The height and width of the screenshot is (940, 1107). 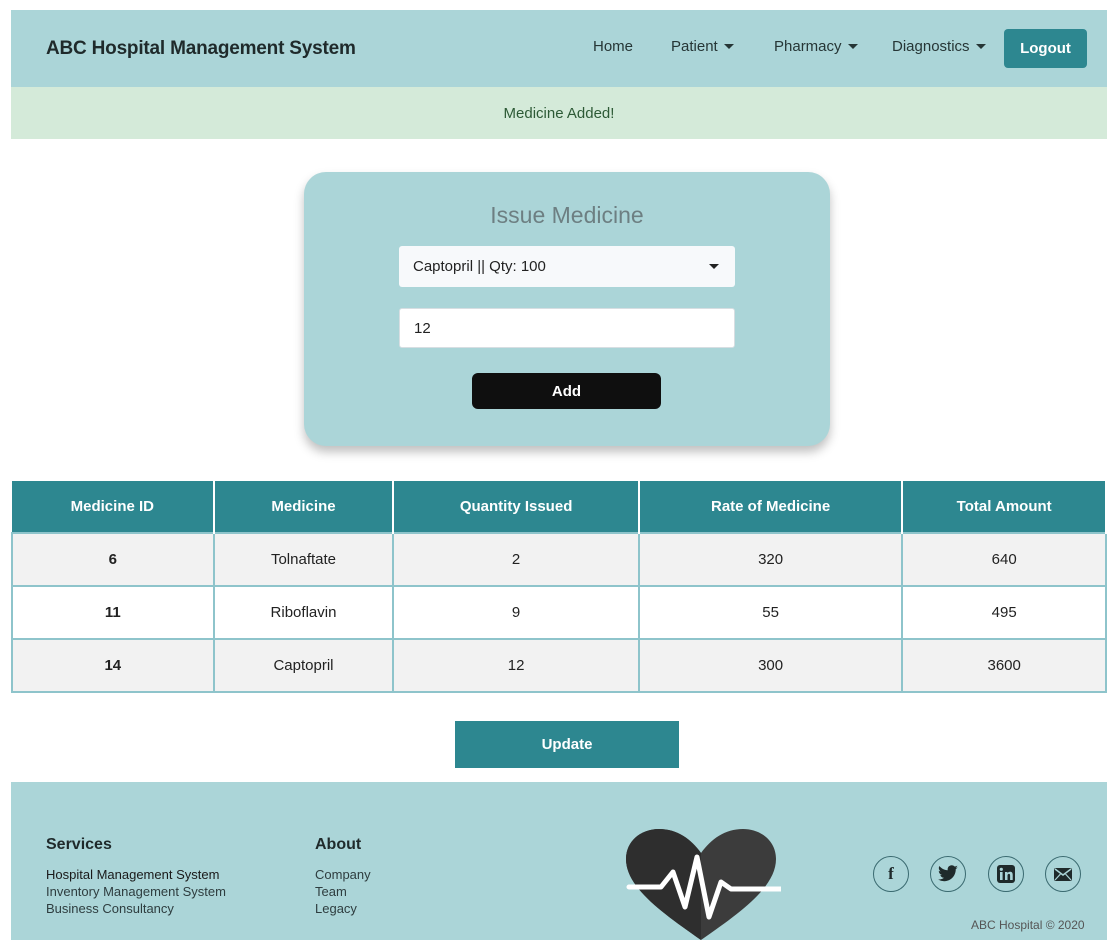 I want to click on footer-link: Hospital Management System, so click(x=136, y=874).